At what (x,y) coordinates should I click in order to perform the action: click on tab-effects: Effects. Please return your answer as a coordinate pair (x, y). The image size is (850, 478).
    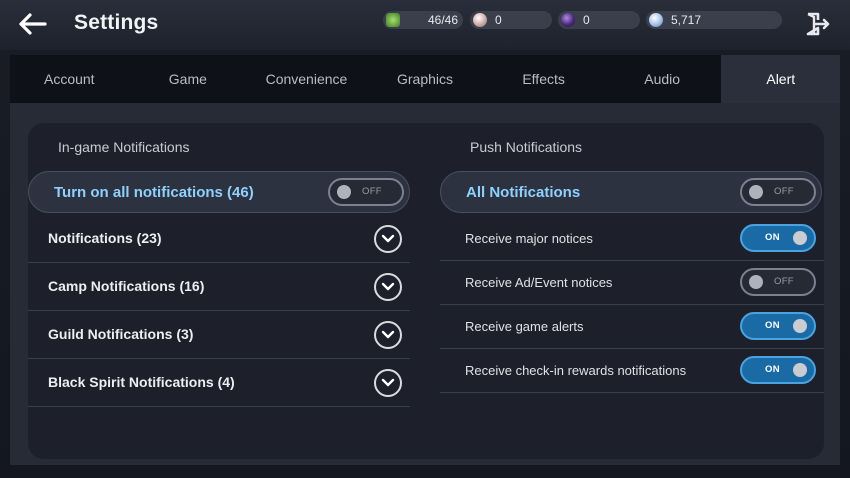
    Looking at the image, I should click on (543, 79).